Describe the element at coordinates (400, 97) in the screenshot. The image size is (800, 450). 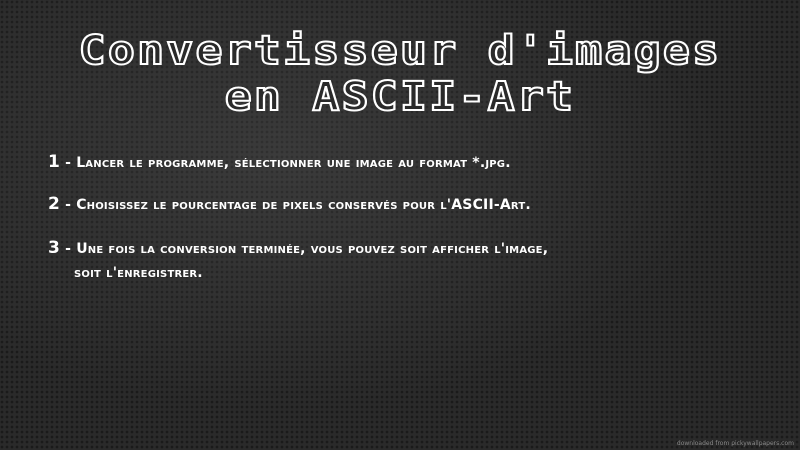
I see `title-line-2: en ASCII-Art` at that location.